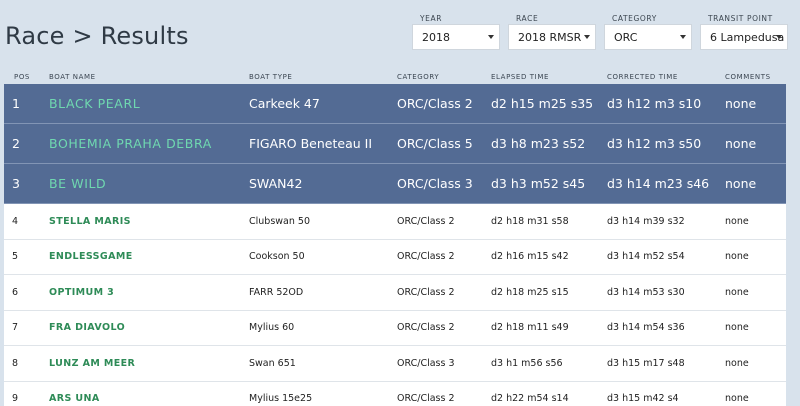 The image size is (800, 406). Describe the element at coordinates (149, 143) in the screenshot. I see `cell-boat-name: BOHEMIA PRAHA DEBRA` at that location.